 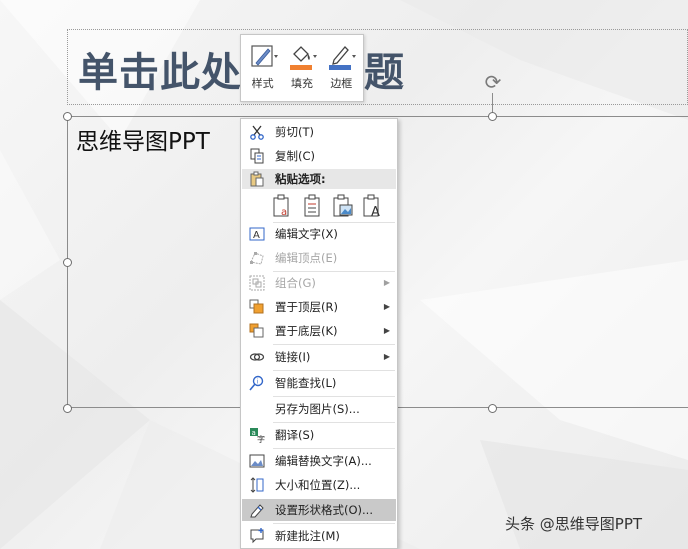 I want to click on border-button: 边框, so click(x=341, y=71).